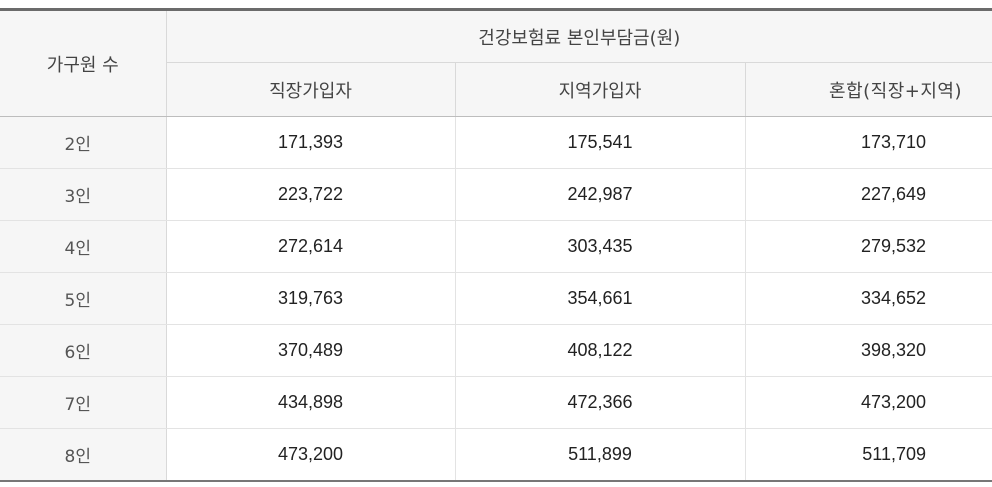 This screenshot has height=487, width=992. I want to click on regional-premium-cell: 175,541, so click(600, 142).